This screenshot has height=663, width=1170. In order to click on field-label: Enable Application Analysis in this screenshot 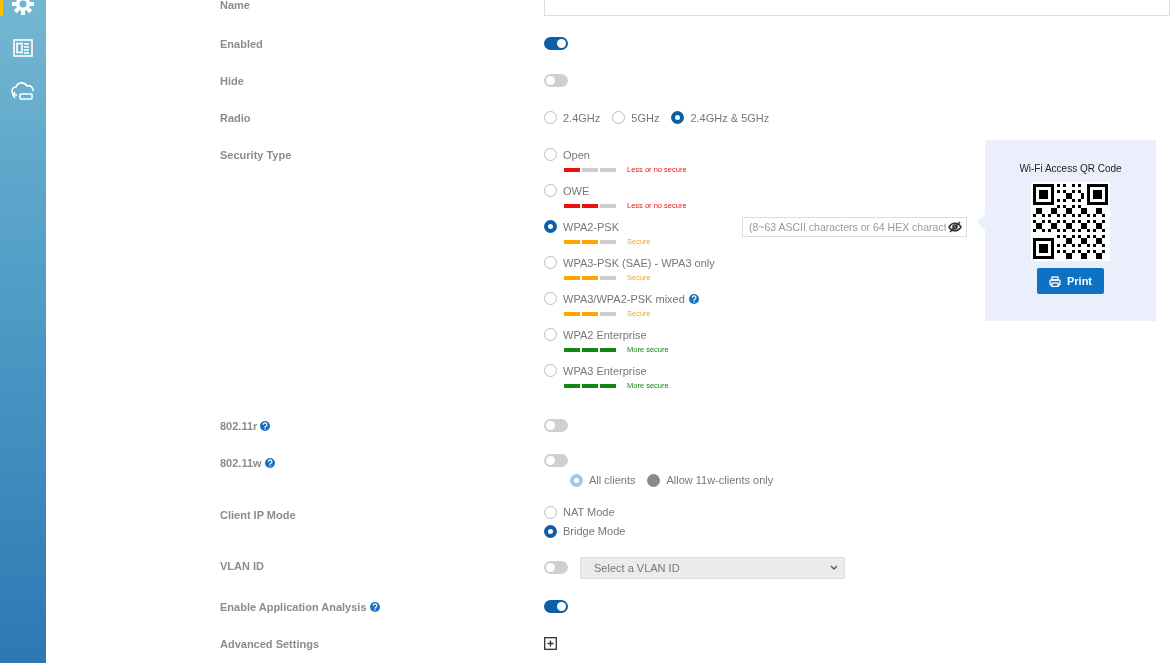, I will do `click(293, 606)`.